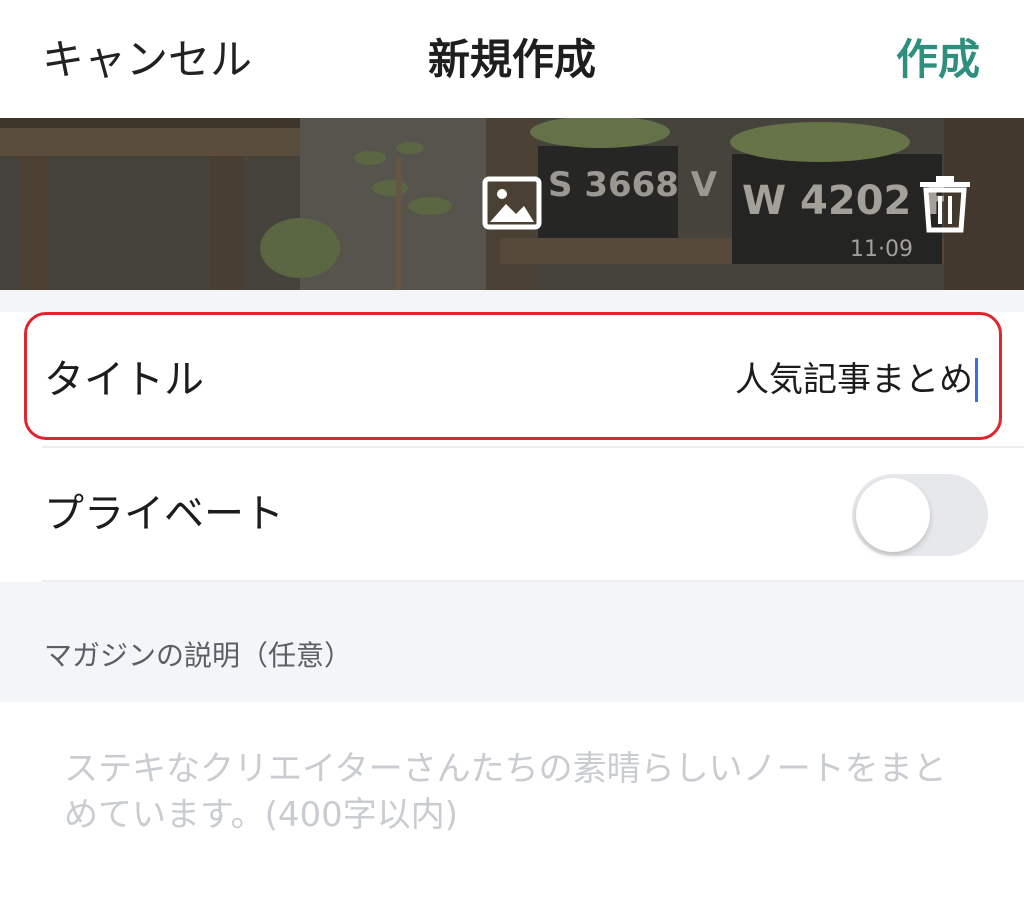 Image resolution: width=1024 pixels, height=915 pixels. Describe the element at coordinates (198, 655) in the screenshot. I see `description-section-label: マガジンの説明（任意）` at that location.